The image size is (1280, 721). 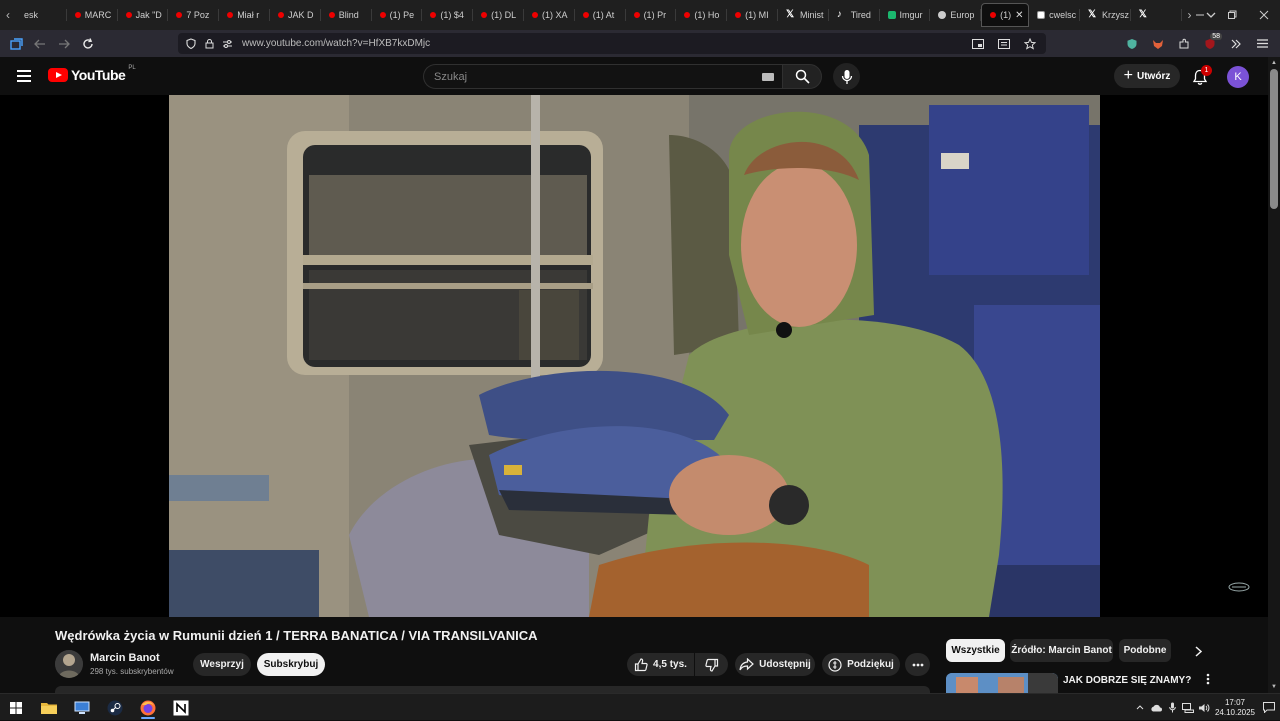 What do you see at coordinates (41, 15) in the screenshot?
I see `browser-tab: esk` at bounding box center [41, 15].